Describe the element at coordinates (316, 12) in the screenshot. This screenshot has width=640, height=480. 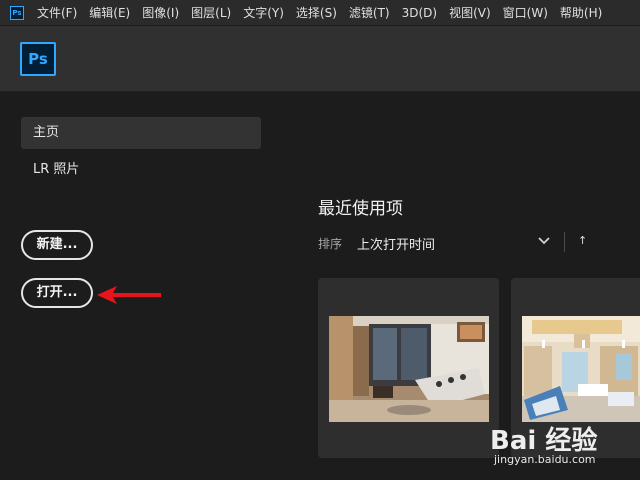
I see `menu-select: 选择(S)` at that location.